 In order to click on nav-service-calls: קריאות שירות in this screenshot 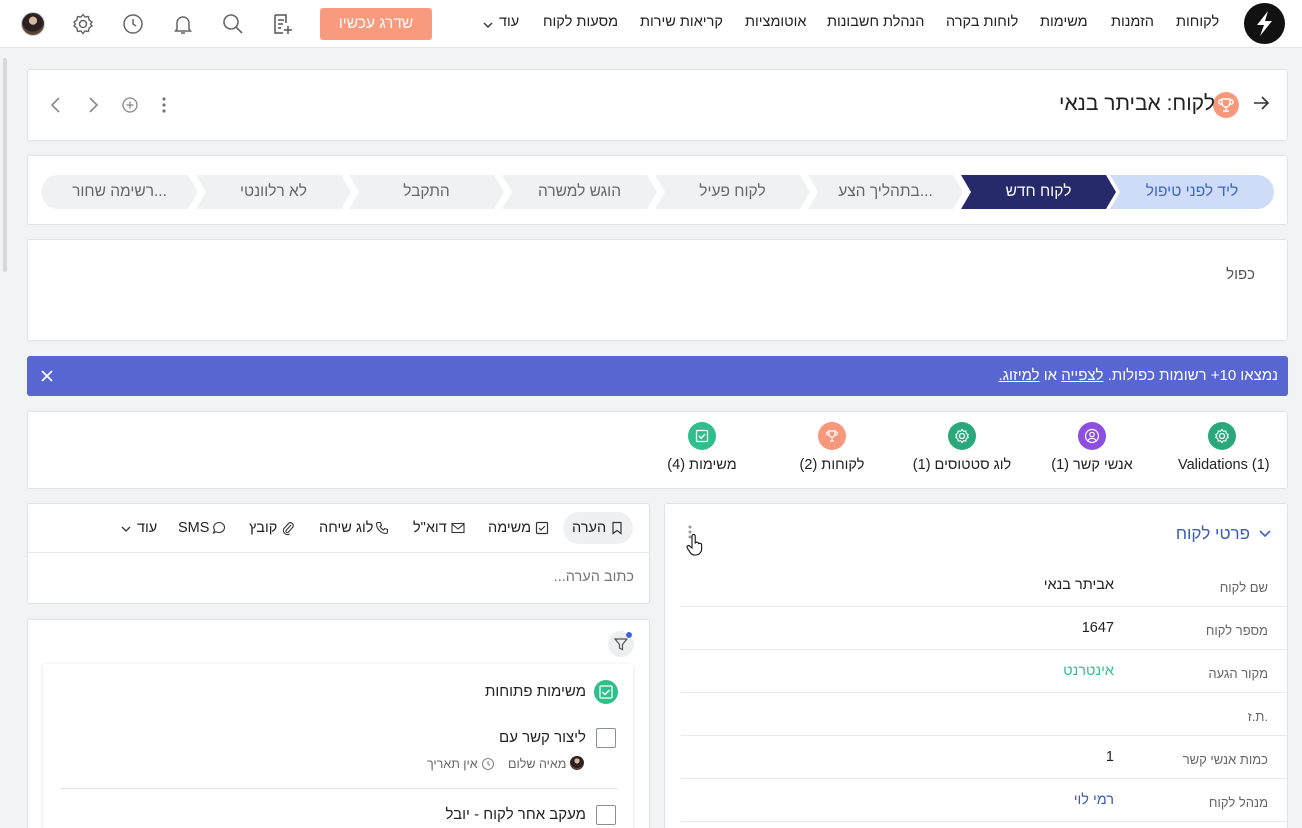, I will do `click(681, 22)`.